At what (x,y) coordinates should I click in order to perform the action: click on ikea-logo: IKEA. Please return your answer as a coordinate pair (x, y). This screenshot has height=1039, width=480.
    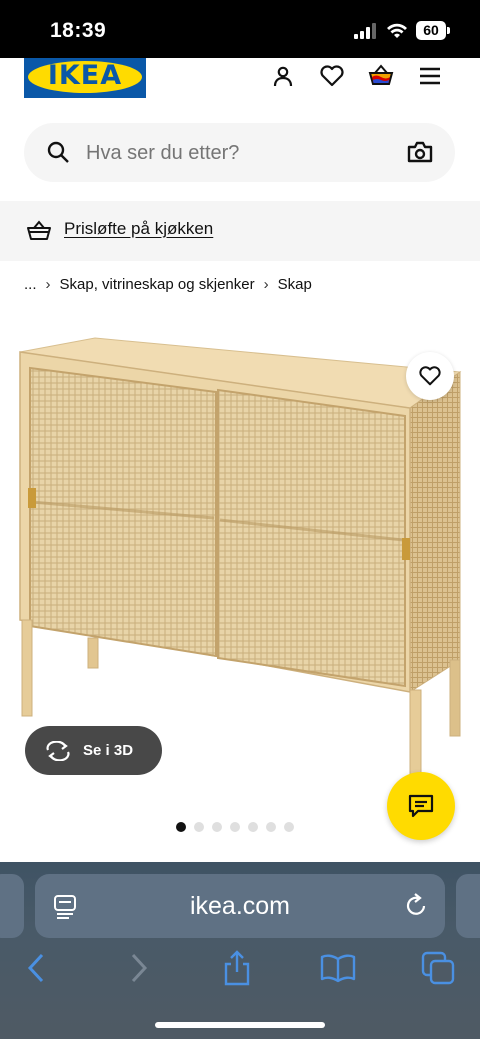
    Looking at the image, I should click on (85, 78).